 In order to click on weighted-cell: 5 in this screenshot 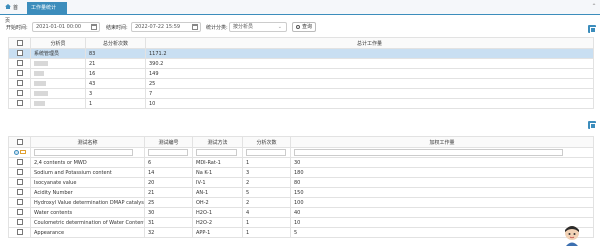, I will do `click(442, 232)`.